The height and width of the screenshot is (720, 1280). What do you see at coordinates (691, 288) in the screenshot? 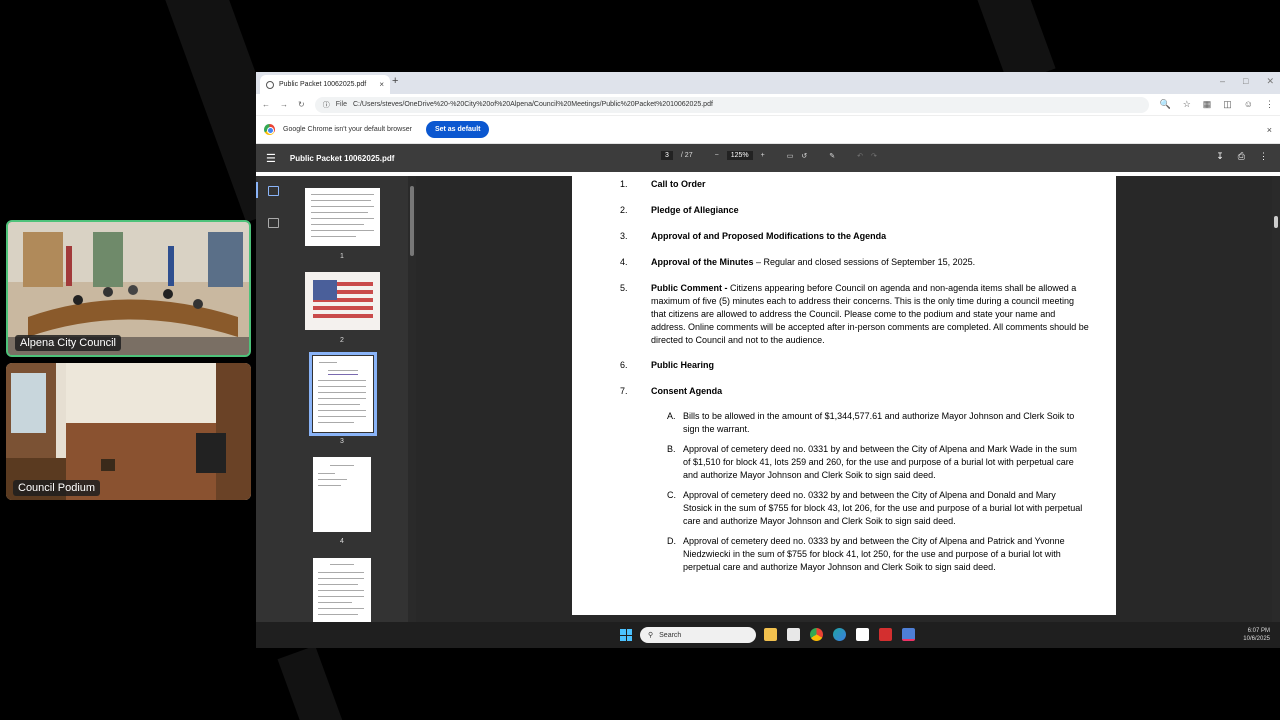
I see `agenda-item-title: Public Comment -` at bounding box center [691, 288].